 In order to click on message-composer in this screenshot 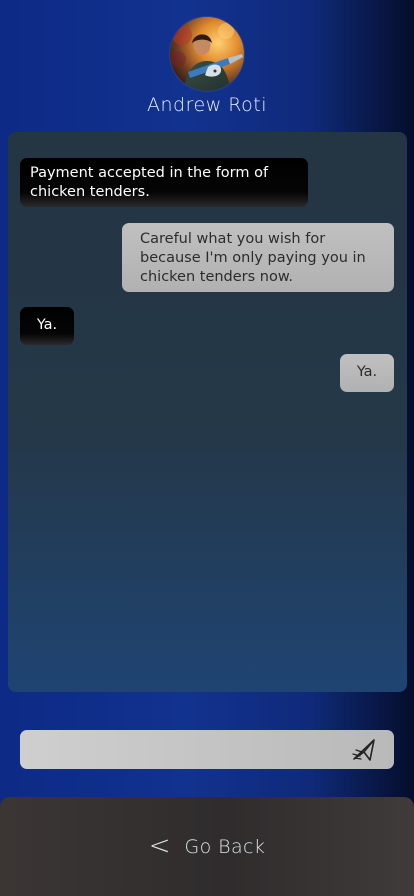, I will do `click(207, 750)`.